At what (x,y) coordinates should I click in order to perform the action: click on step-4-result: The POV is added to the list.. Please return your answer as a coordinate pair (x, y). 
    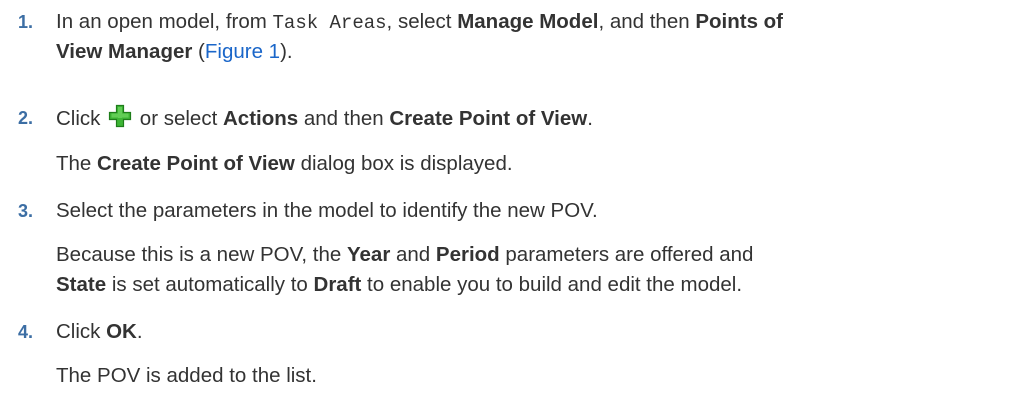
    Looking at the image, I should click on (186, 375).